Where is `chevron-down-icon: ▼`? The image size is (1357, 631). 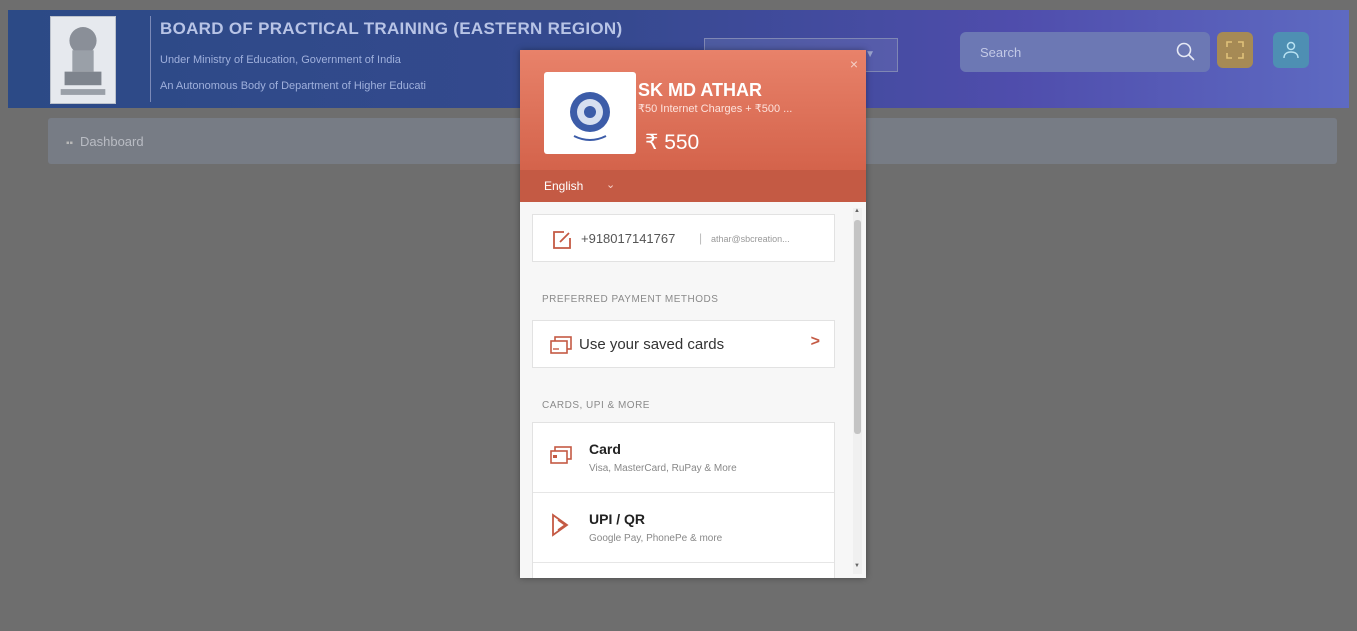
chevron-down-icon: ▼ is located at coordinates (870, 54).